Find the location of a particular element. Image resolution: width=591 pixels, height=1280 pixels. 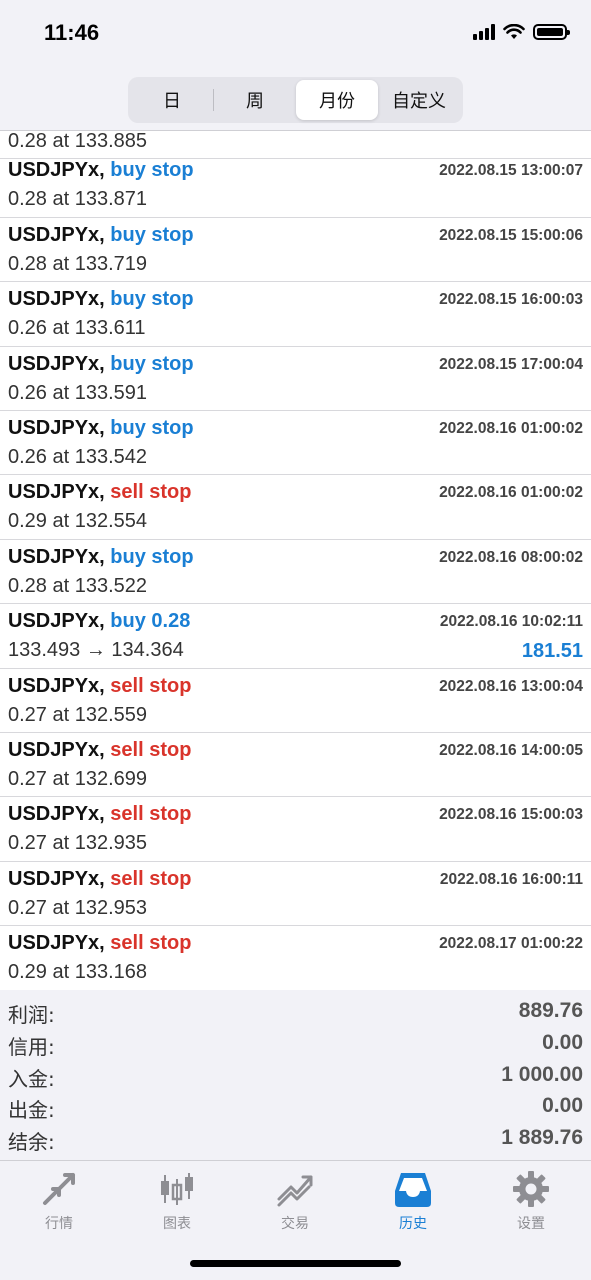

order-volume-price: 0.26 at 133.542 is located at coordinates (78, 457).